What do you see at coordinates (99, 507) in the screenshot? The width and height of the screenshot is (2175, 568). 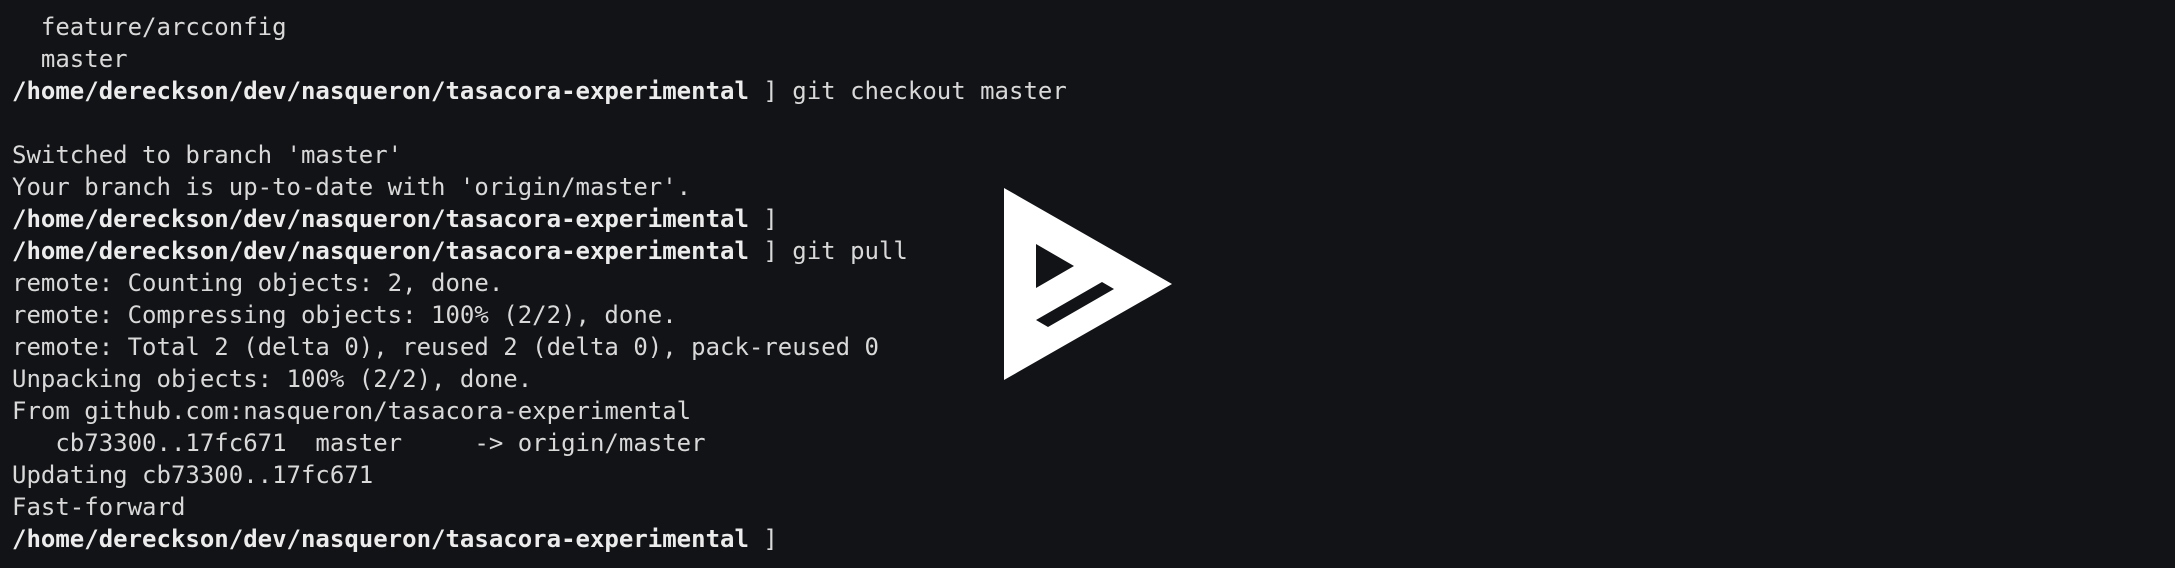 I see `terminal-line: Fast-forward` at bounding box center [99, 507].